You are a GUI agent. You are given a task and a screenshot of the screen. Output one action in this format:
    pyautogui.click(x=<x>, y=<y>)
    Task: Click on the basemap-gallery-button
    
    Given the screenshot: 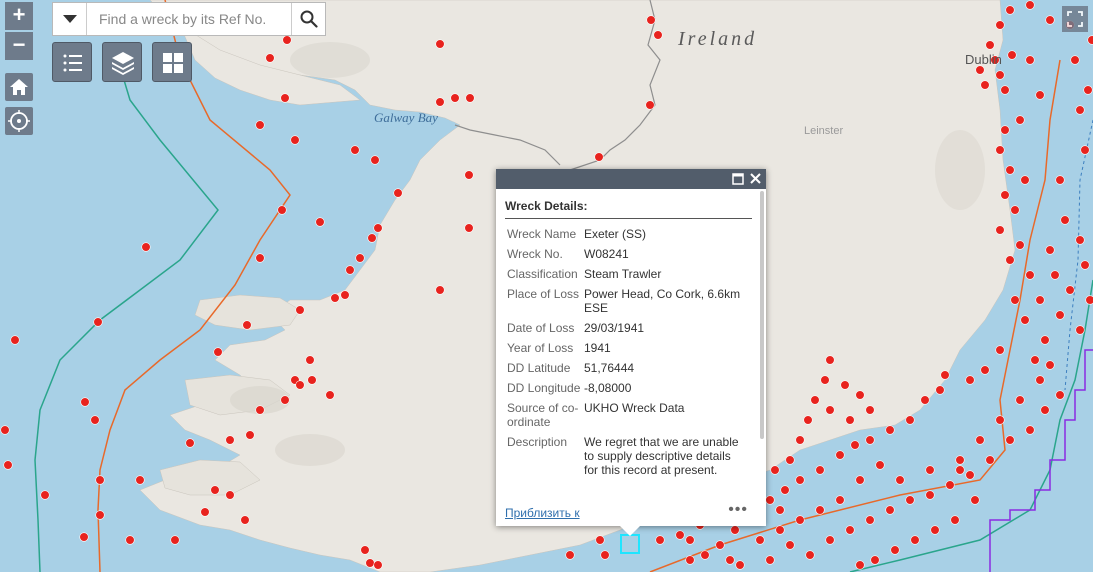 What is the action you would take?
    pyautogui.click(x=172, y=62)
    